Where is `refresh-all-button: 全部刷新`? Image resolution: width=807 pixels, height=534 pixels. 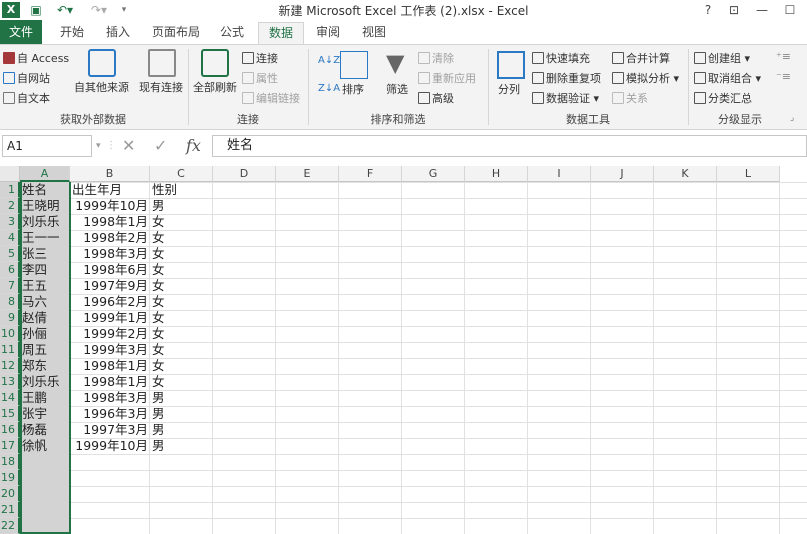
refresh-all-button: 全部刷新 is located at coordinates (215, 87).